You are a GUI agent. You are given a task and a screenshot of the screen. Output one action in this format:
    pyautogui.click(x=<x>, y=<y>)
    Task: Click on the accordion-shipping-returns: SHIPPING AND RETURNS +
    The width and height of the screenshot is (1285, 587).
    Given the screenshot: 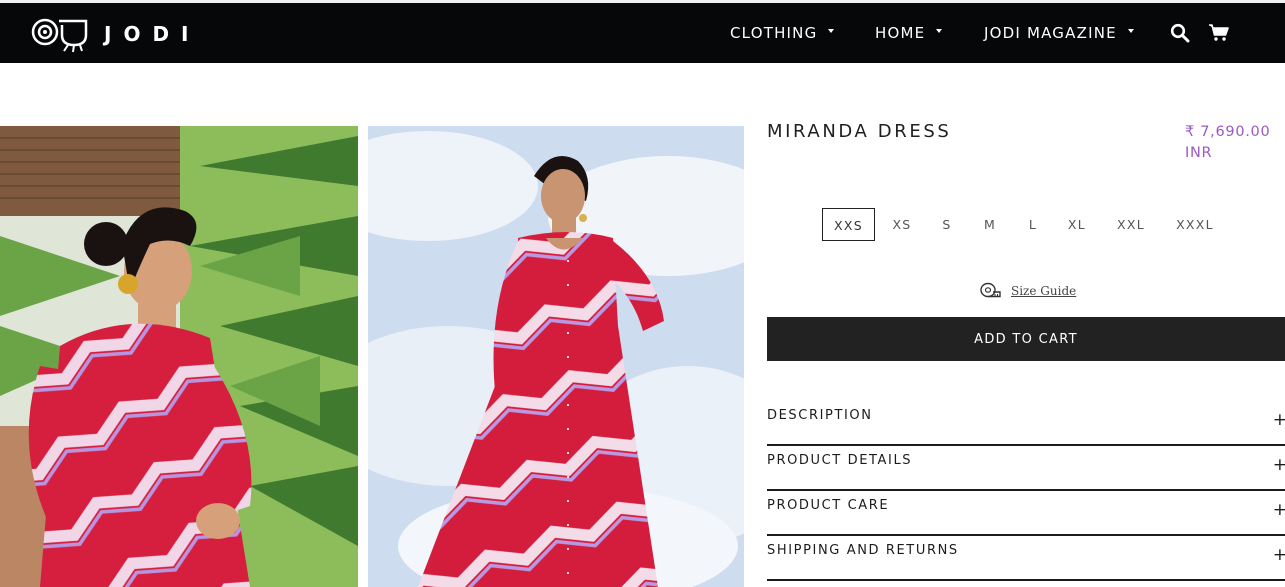 What is the action you would take?
    pyautogui.click(x=1026, y=559)
    